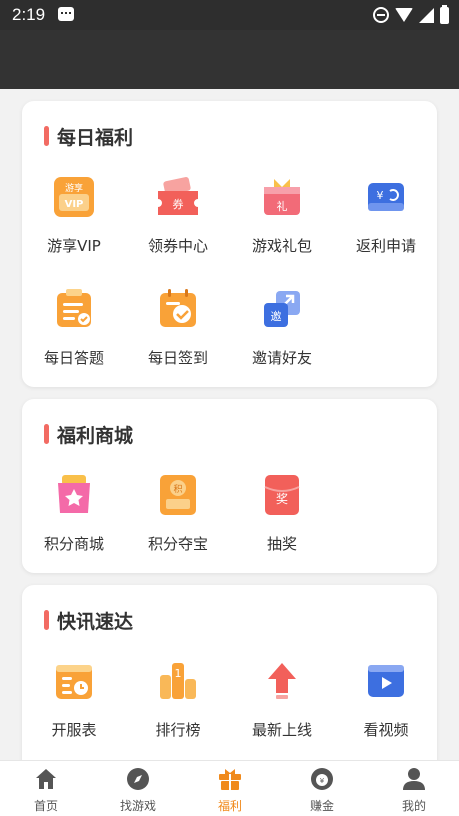  I want to click on item-game-gift-pack: 礼 游戏礼包, so click(282, 222).